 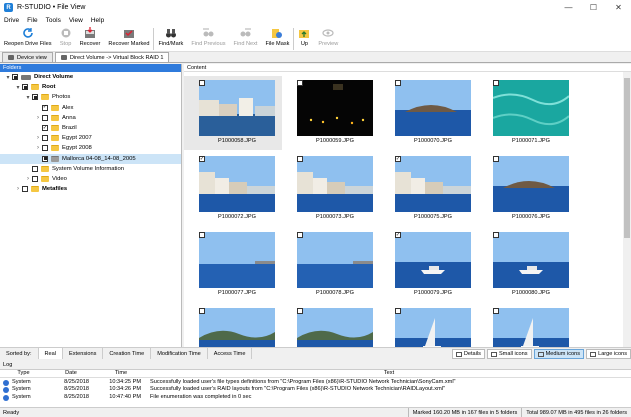 I want to click on folder-tree-item: System Volume Information, so click(x=90, y=169).